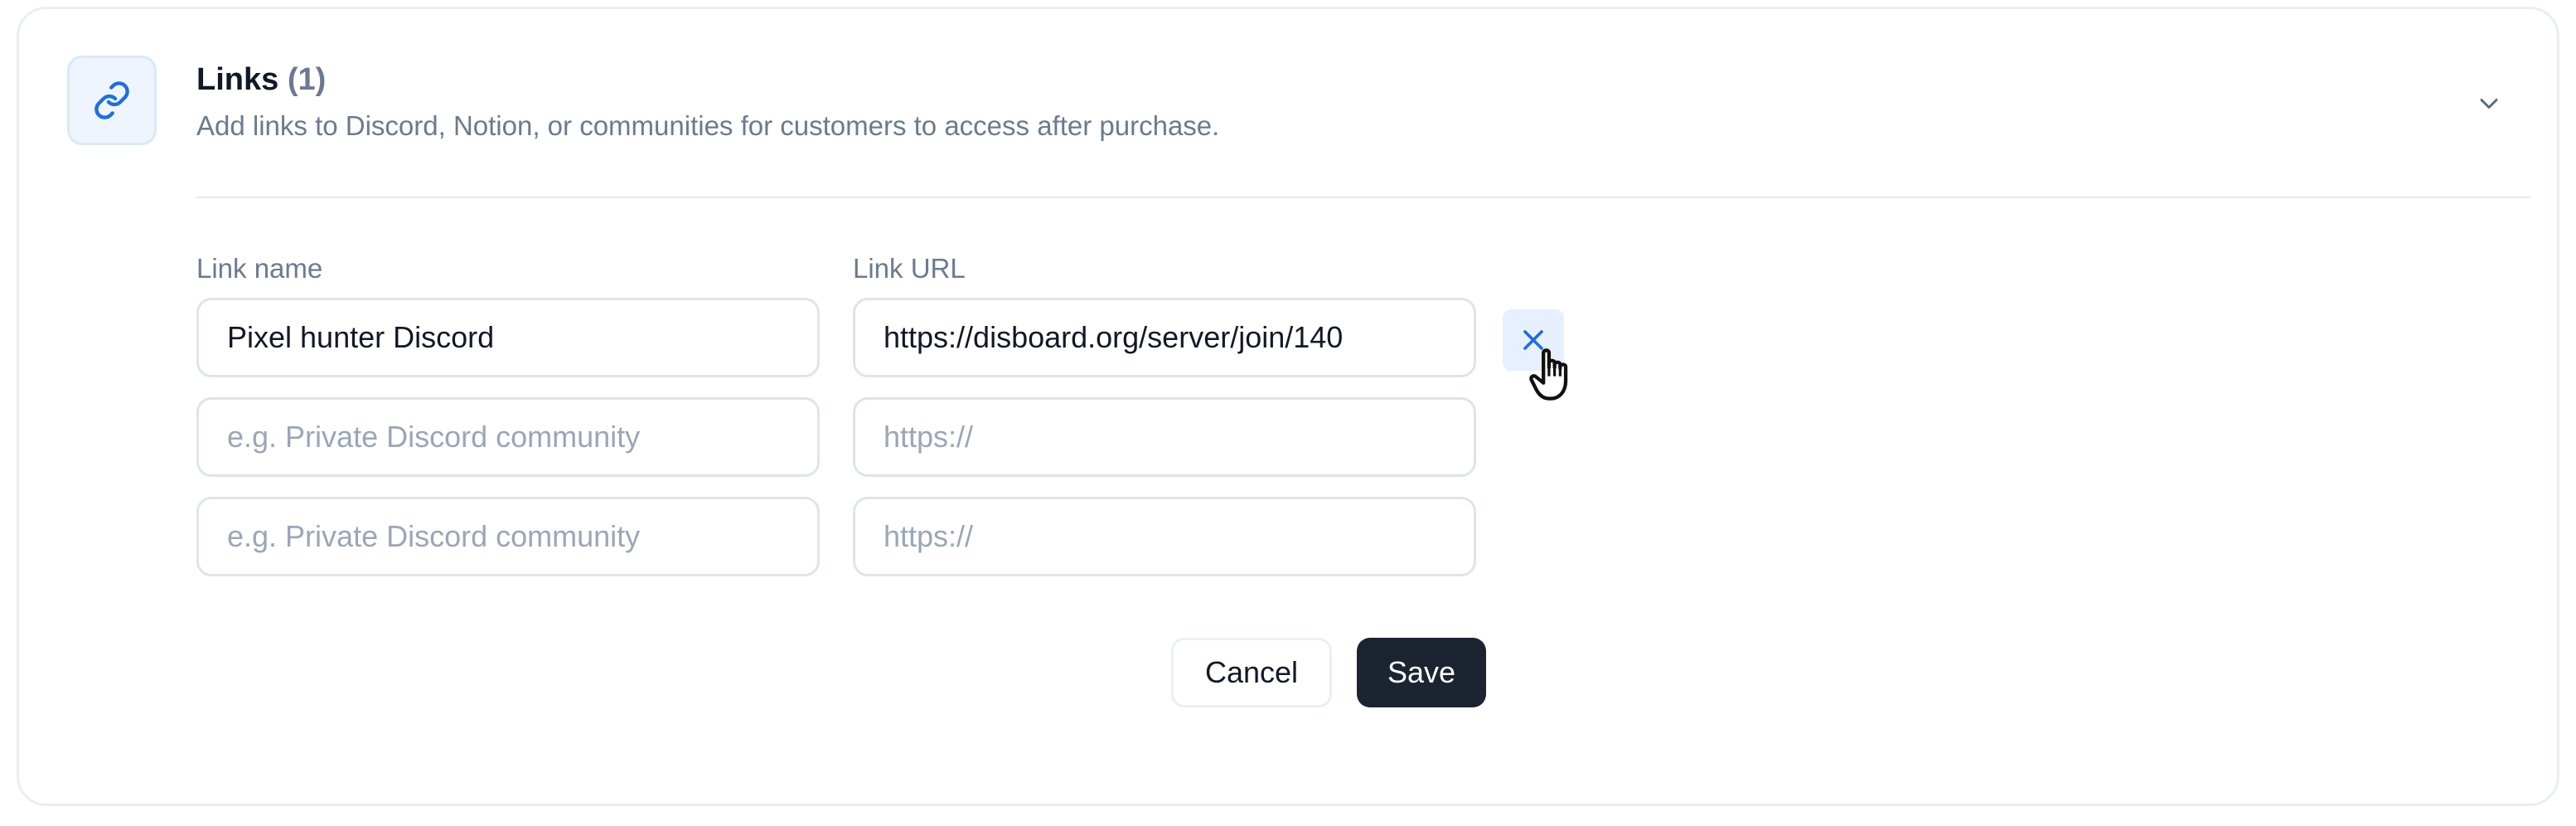  What do you see at coordinates (1421, 672) in the screenshot?
I see `save-button: Save` at bounding box center [1421, 672].